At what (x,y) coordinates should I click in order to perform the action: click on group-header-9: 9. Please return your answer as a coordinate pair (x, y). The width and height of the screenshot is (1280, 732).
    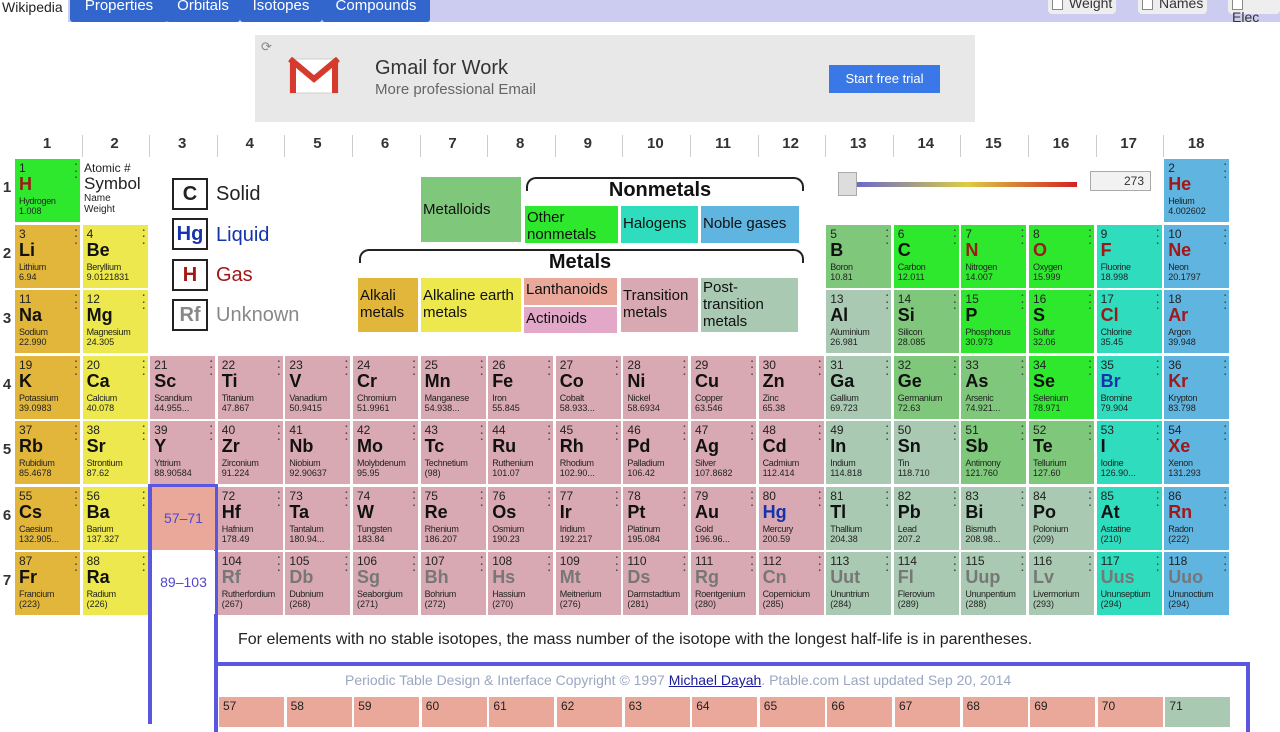
    Looking at the image, I should click on (588, 144).